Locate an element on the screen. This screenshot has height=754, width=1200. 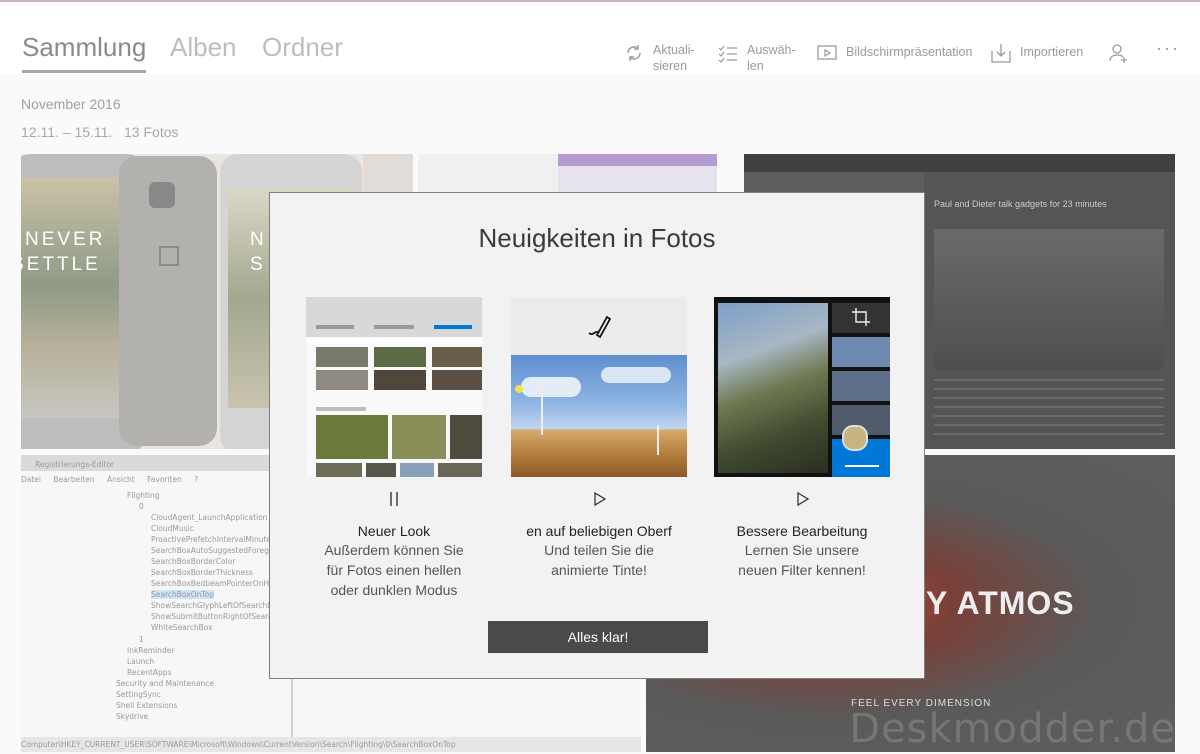
active-tab-indicator is located at coordinates (84, 71).